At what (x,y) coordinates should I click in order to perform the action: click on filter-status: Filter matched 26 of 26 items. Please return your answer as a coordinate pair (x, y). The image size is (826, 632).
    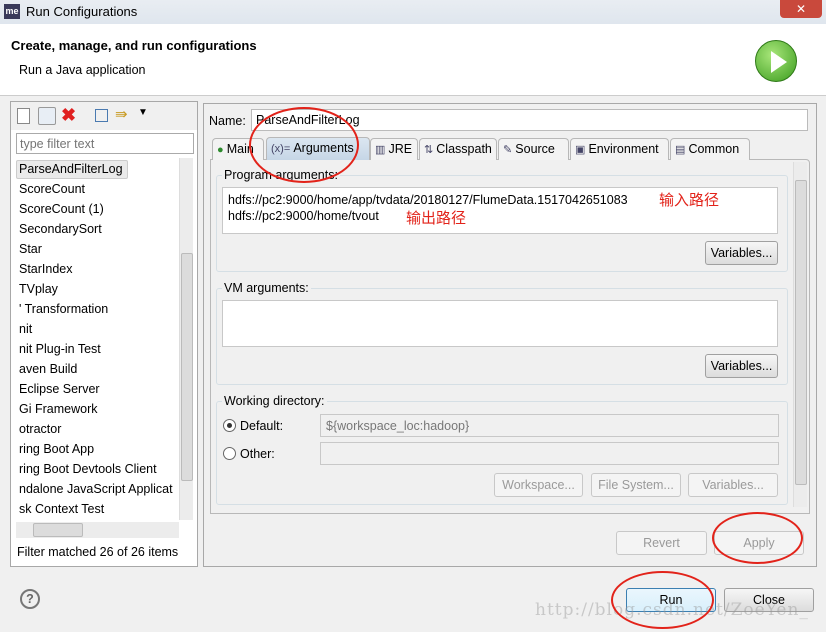
    Looking at the image, I should click on (98, 552).